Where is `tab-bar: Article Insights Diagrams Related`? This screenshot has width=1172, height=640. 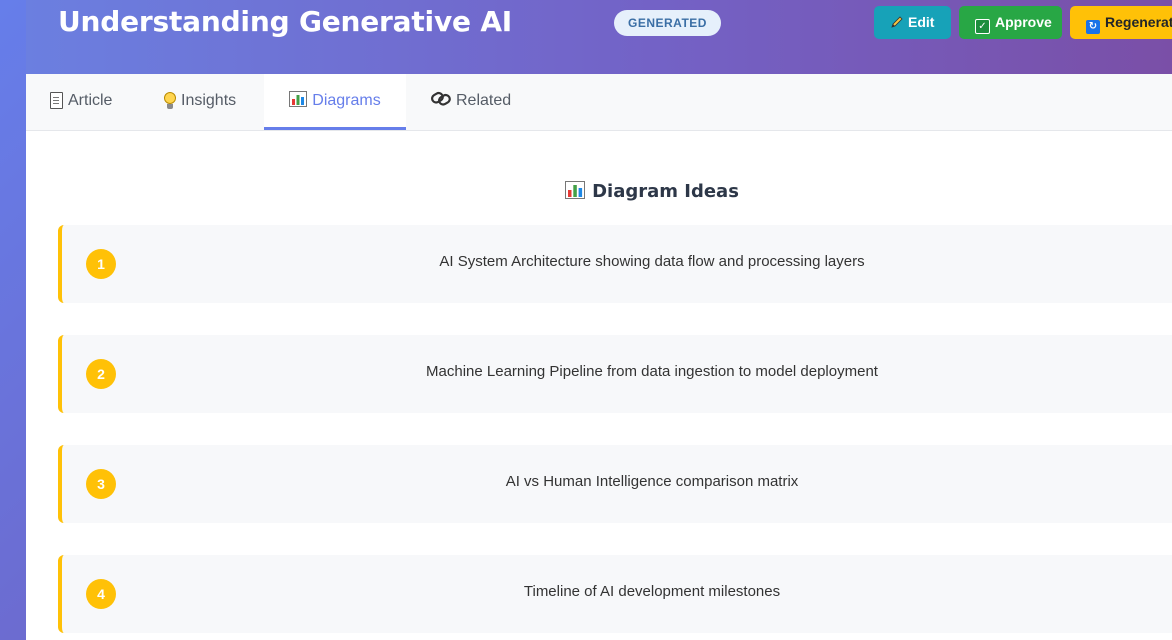
tab-bar: Article Insights Diagrams Related is located at coordinates (599, 102).